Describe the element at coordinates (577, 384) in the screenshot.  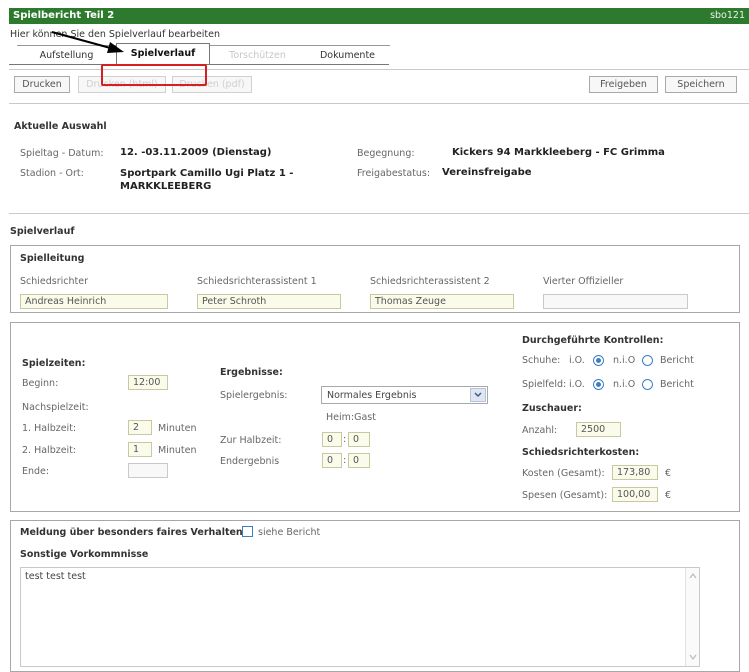
I see `field-ok-label: i.O.` at that location.